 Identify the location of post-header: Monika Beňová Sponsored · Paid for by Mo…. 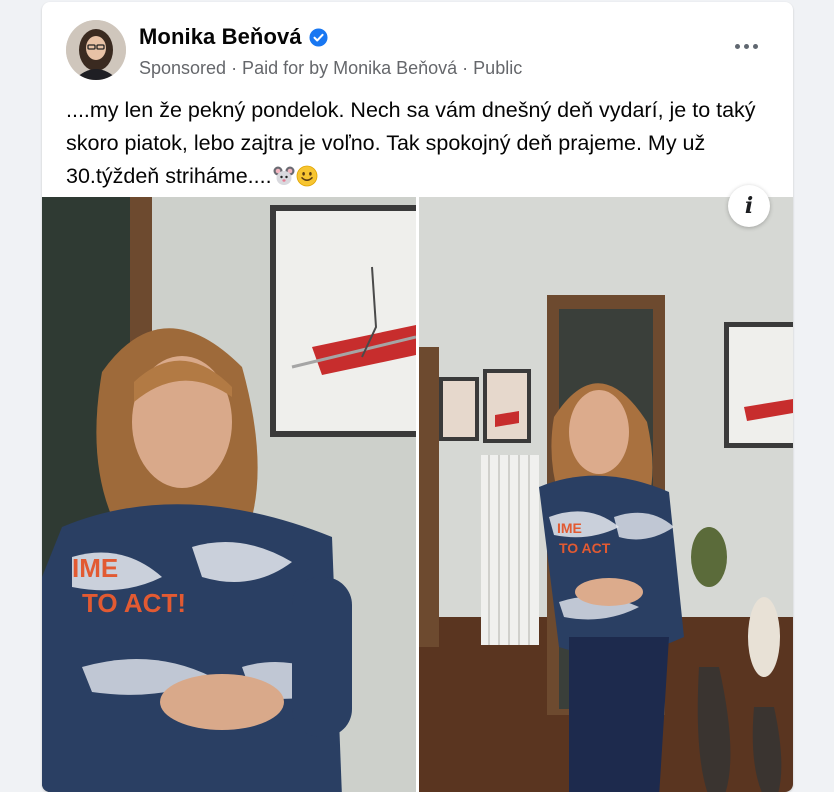
(417, 42).